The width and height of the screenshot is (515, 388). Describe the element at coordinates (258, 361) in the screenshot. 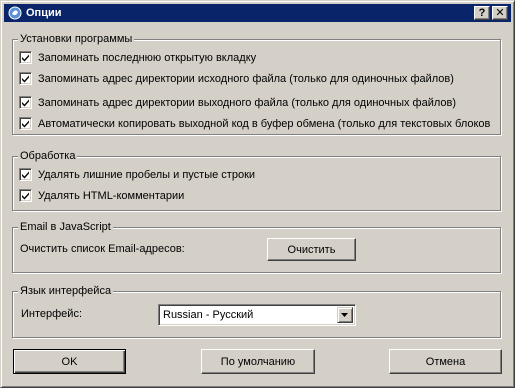

I see `defaults-button: По умолчанию` at that location.